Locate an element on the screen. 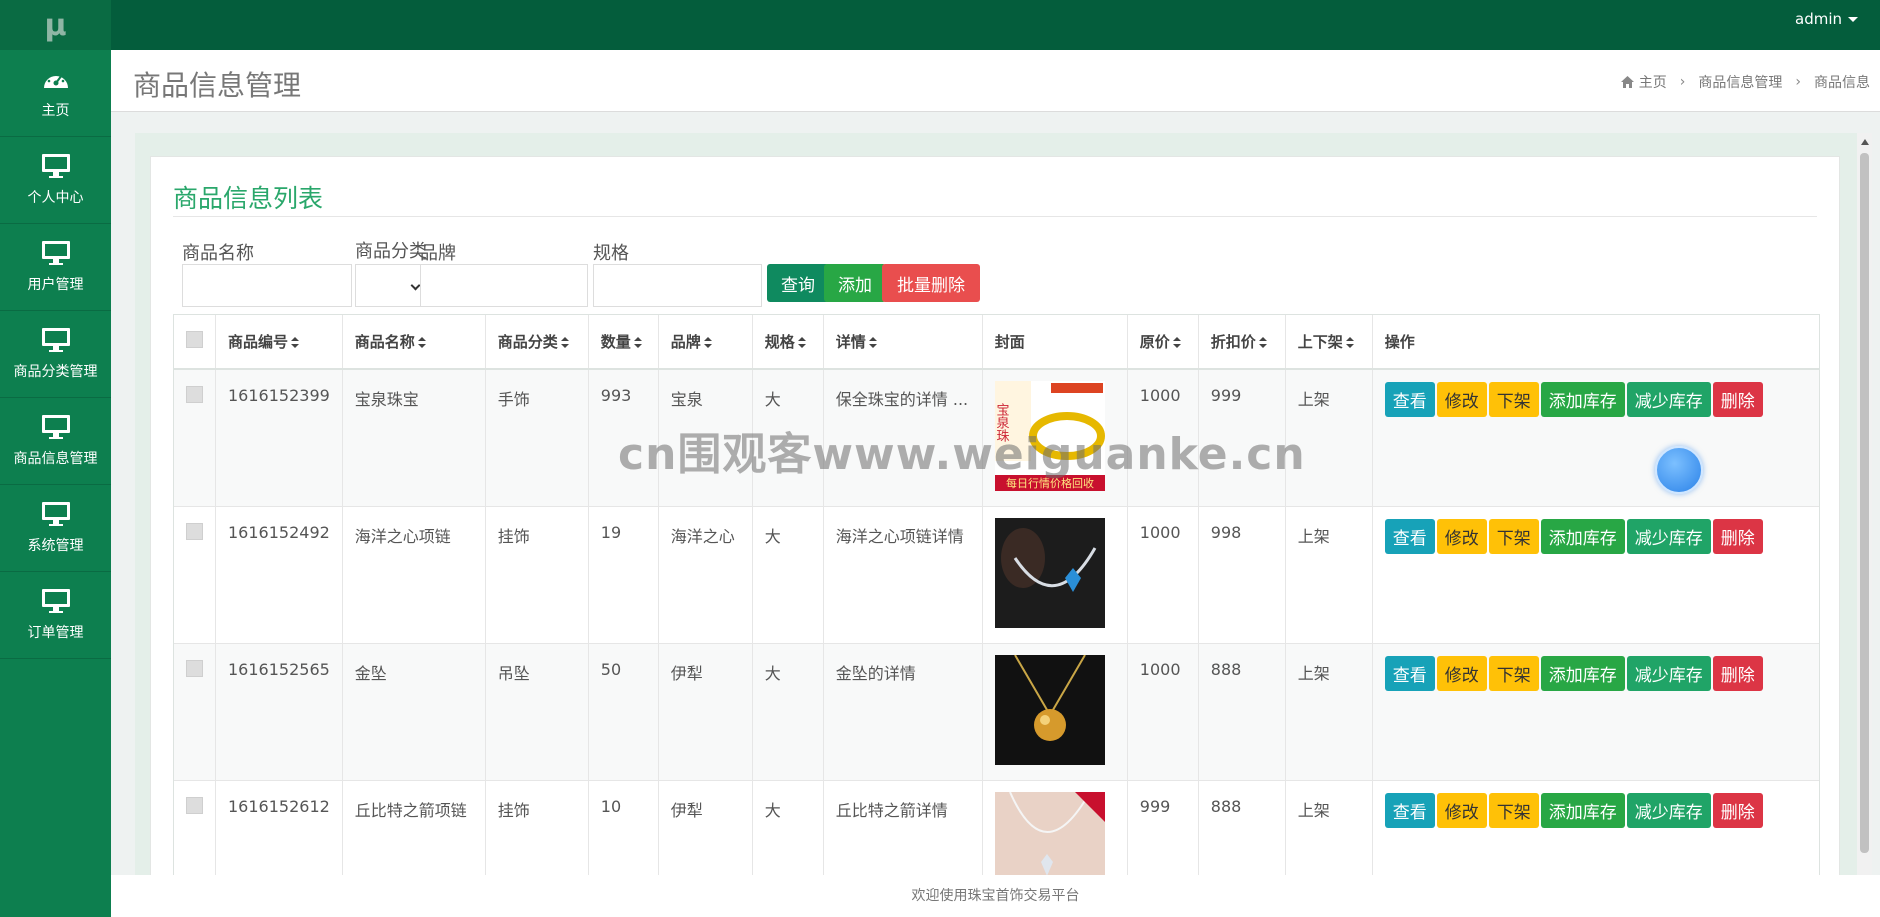 Image resolution: width=1880 pixels, height=917 pixels. sidebar-item-users: 用户管理 is located at coordinates (55, 267).